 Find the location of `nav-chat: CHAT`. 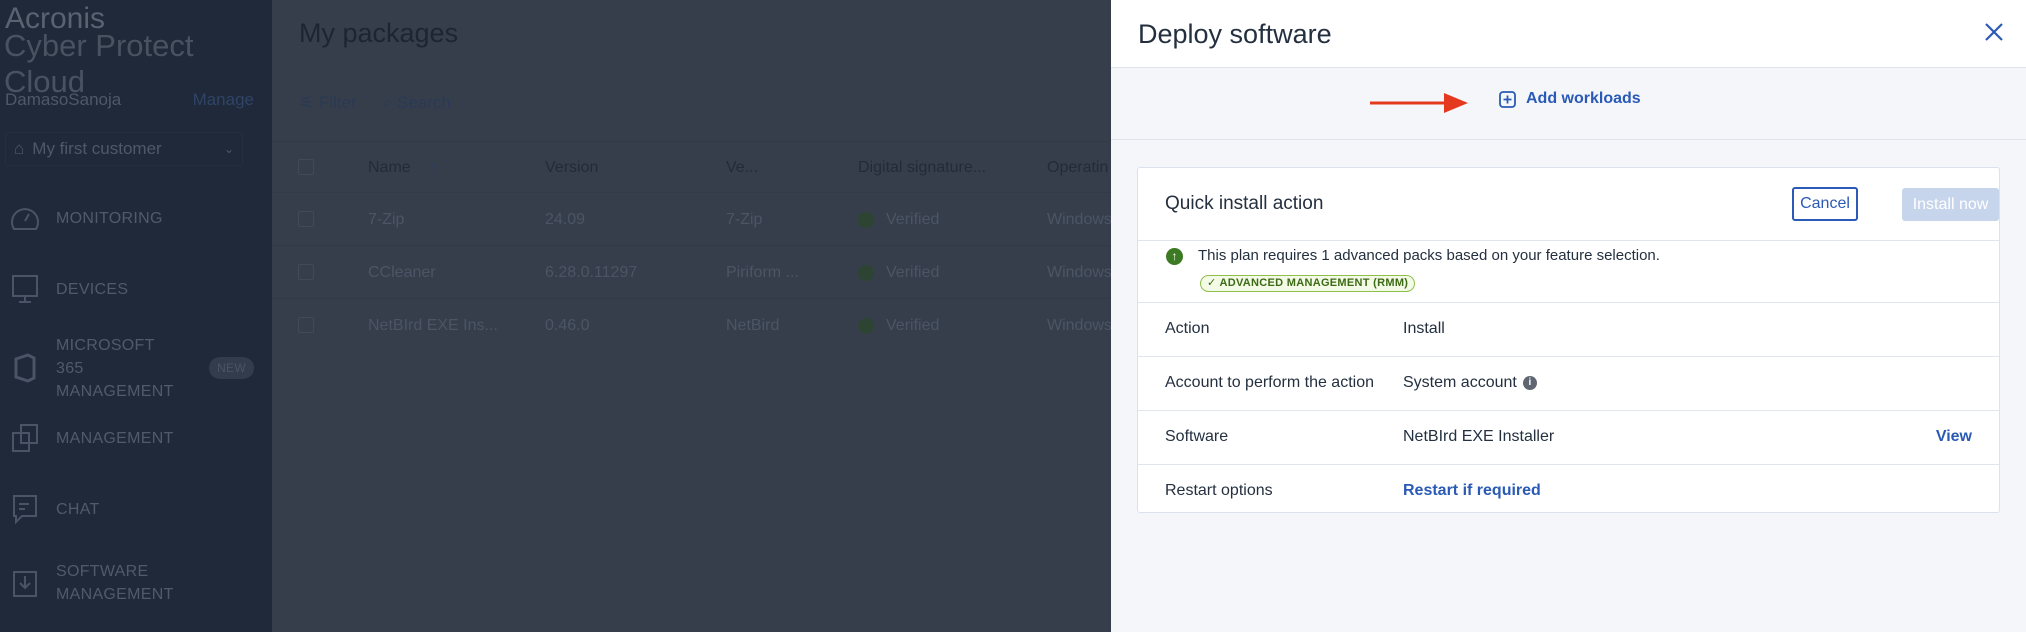

nav-chat: CHAT is located at coordinates (136, 509).